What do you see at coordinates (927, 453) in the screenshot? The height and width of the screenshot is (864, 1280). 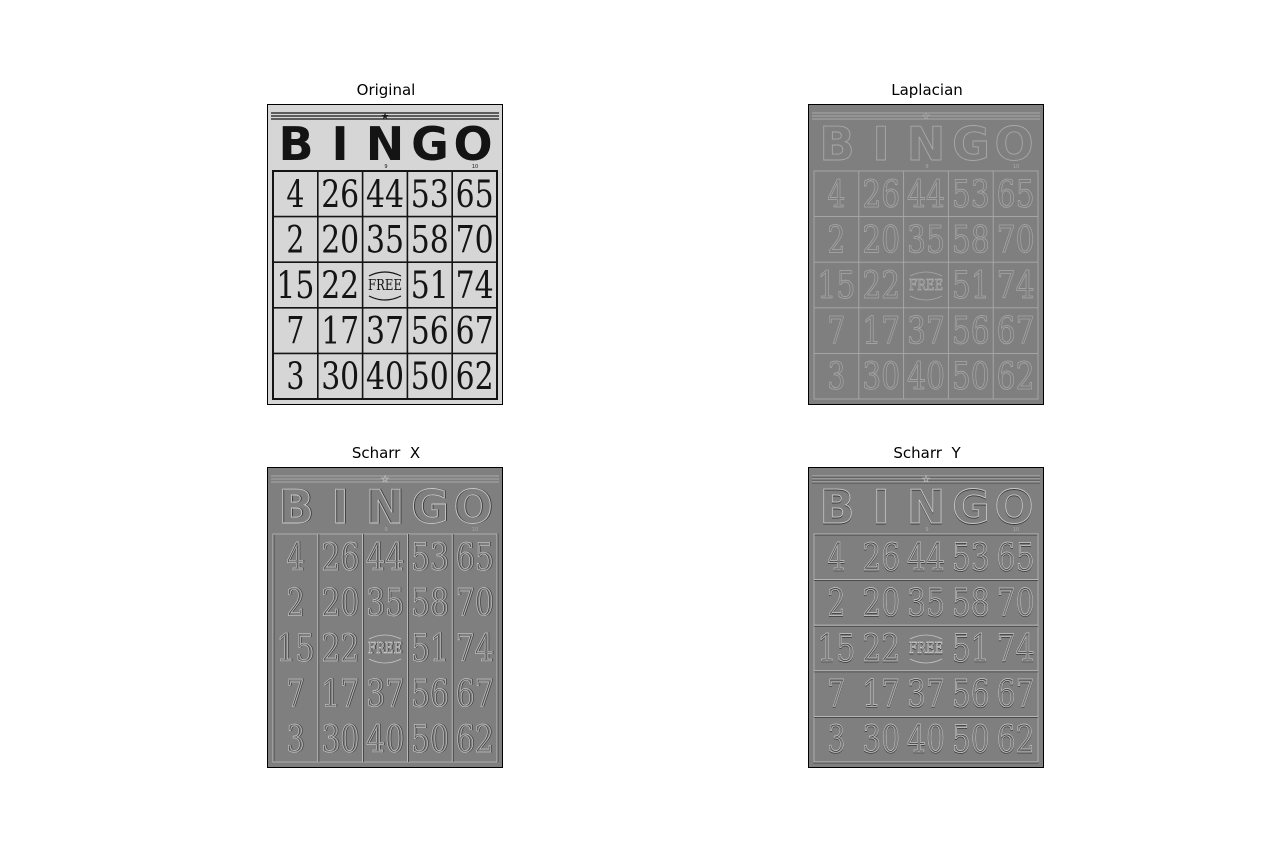 I see `panel-title: Scharr Y` at bounding box center [927, 453].